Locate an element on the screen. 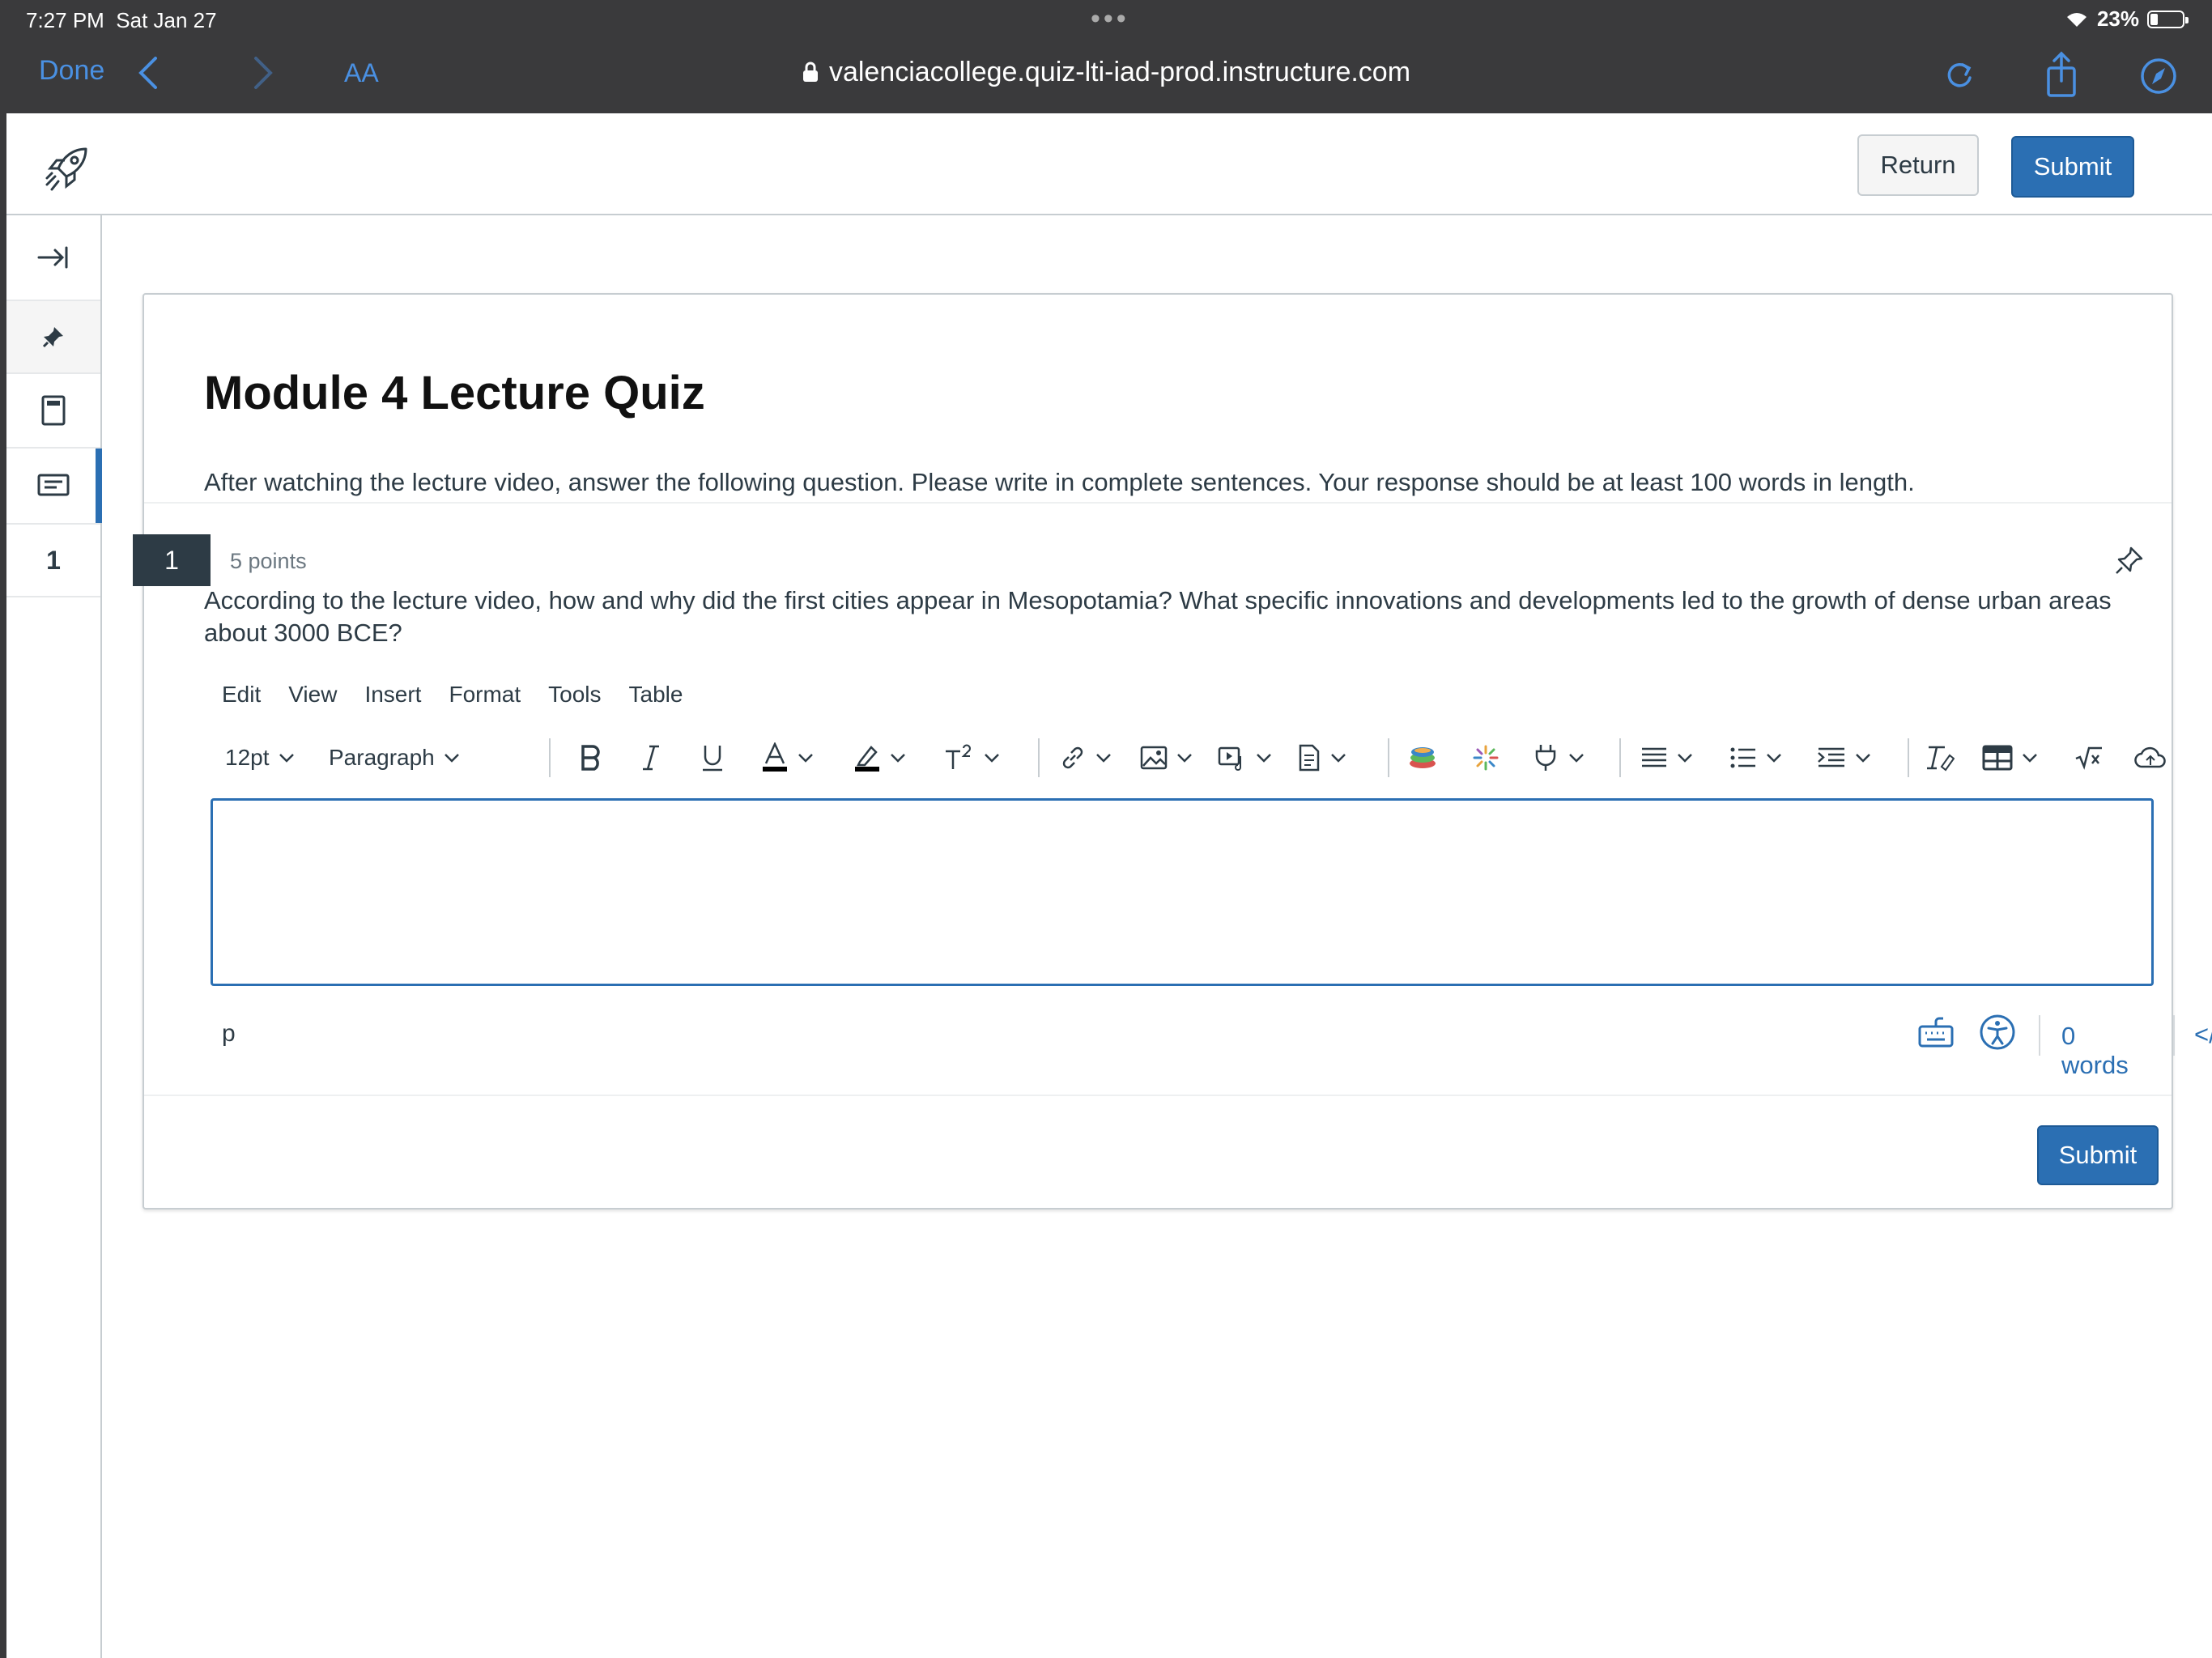 This screenshot has width=2212, height=1658. upload-cloud-button is located at coordinates (2150, 758).